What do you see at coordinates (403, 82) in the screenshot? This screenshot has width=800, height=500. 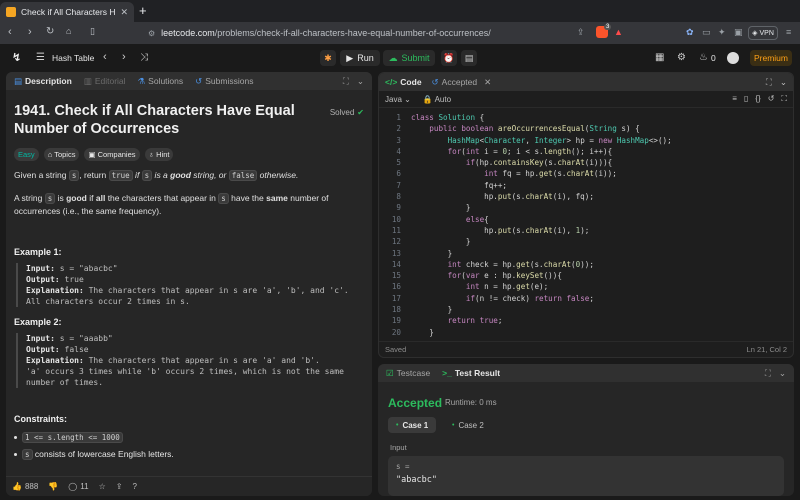 I see `tab-code: </> Code` at bounding box center [403, 82].